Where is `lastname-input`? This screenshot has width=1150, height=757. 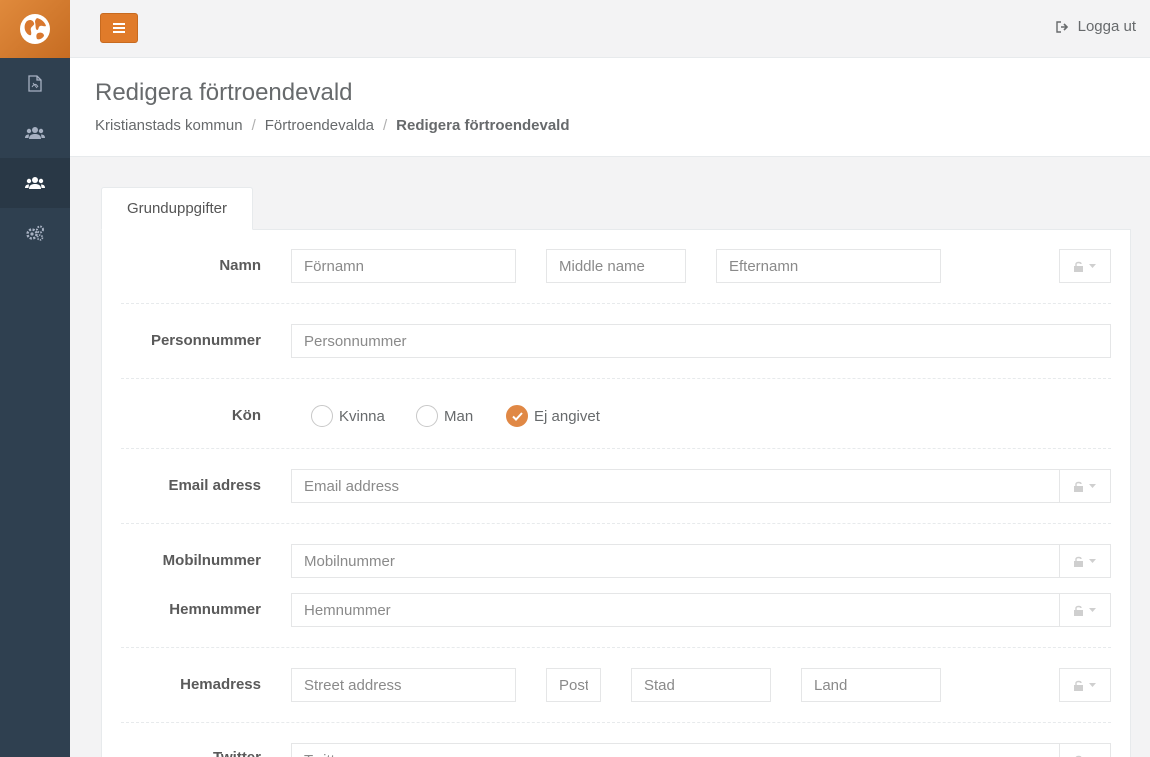 lastname-input is located at coordinates (828, 266).